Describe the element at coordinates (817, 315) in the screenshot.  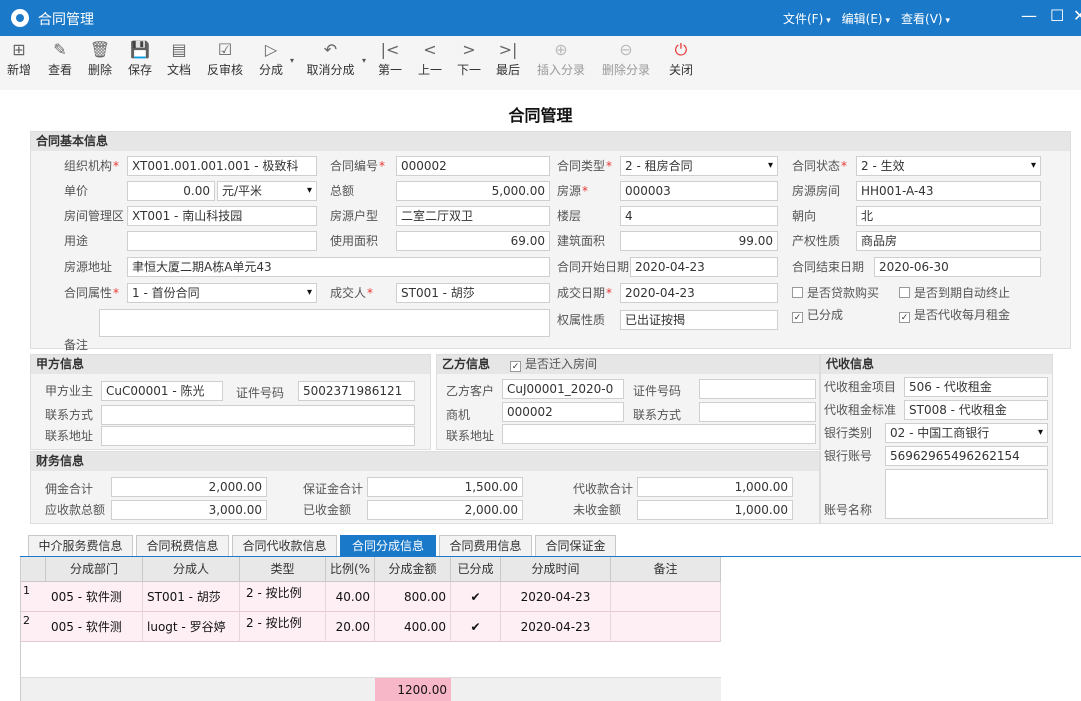
I see `split-checkbox: ✓ 已分成` at that location.